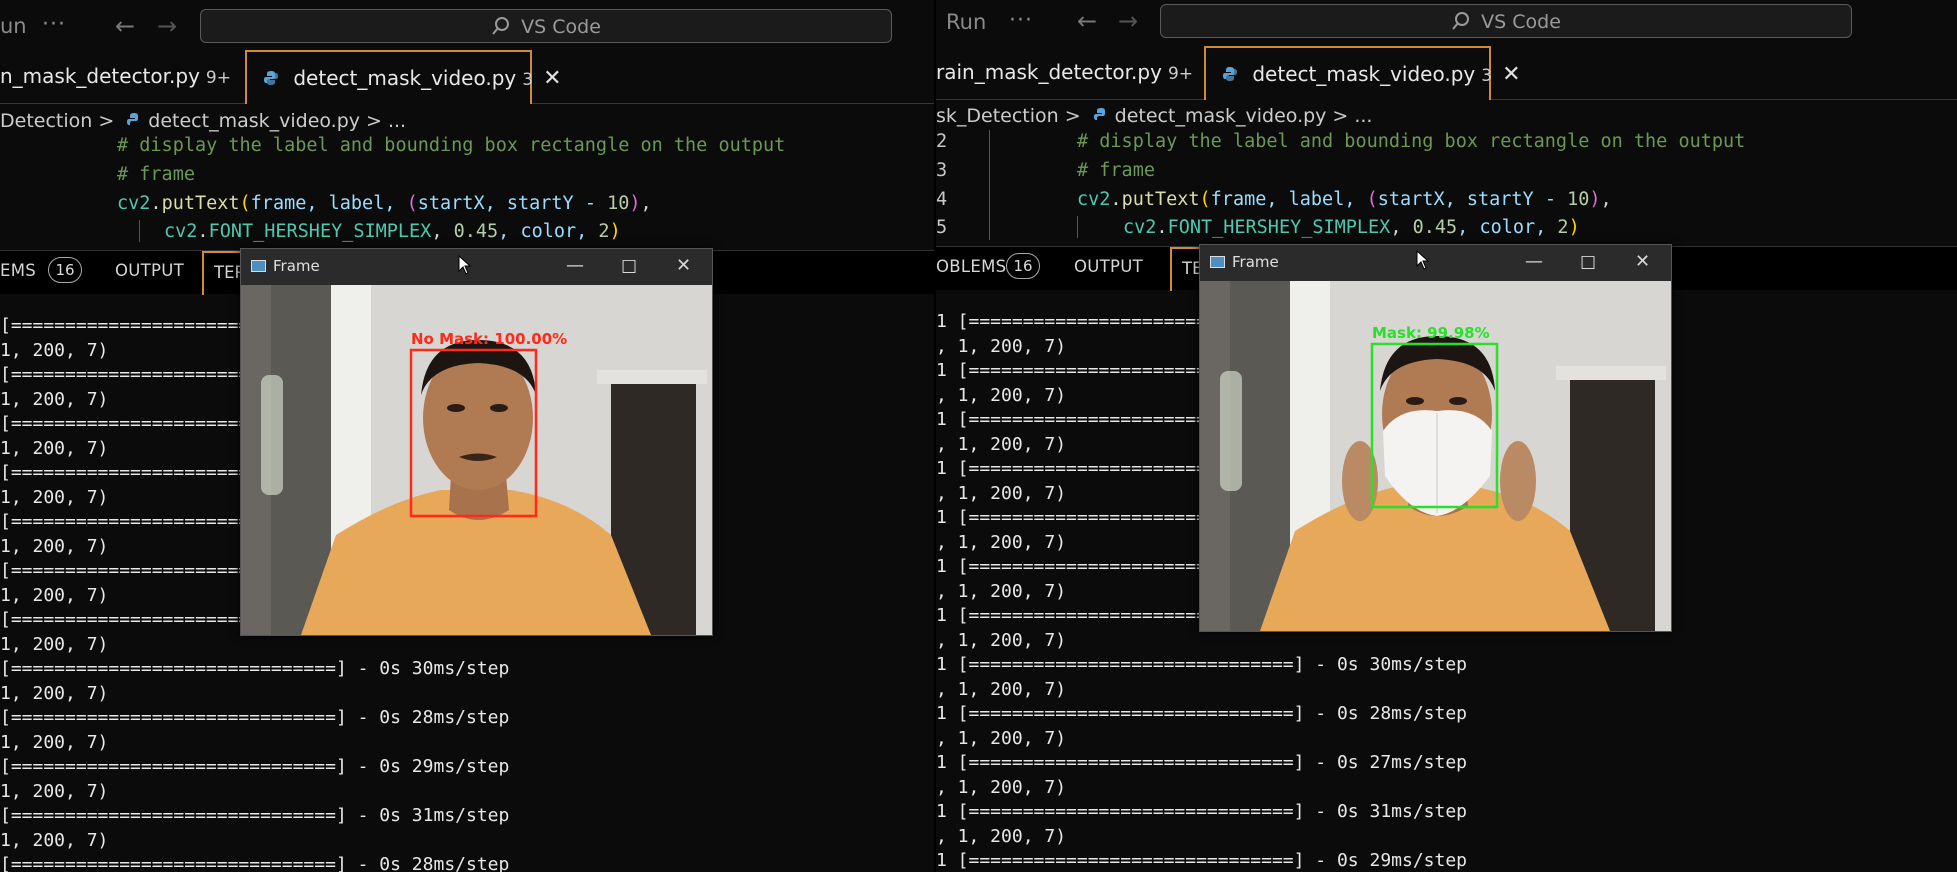  I want to click on problems-badge: 3, so click(1487, 76).